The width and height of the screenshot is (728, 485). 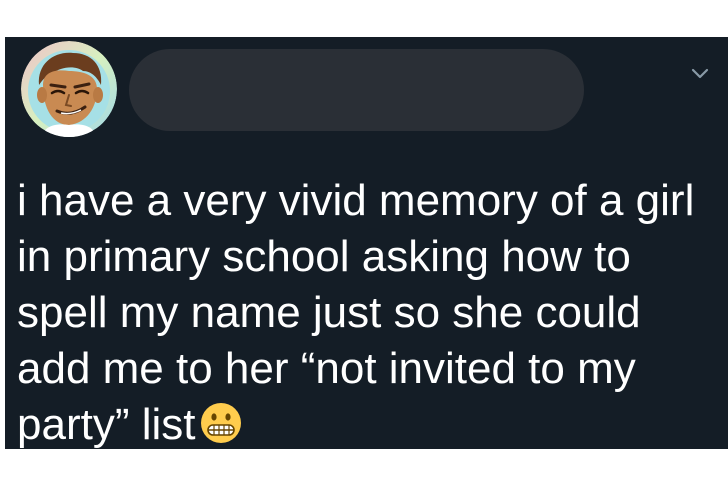 I want to click on tweet-text-line: add me to her “not invited to my, so click(x=326, y=368).